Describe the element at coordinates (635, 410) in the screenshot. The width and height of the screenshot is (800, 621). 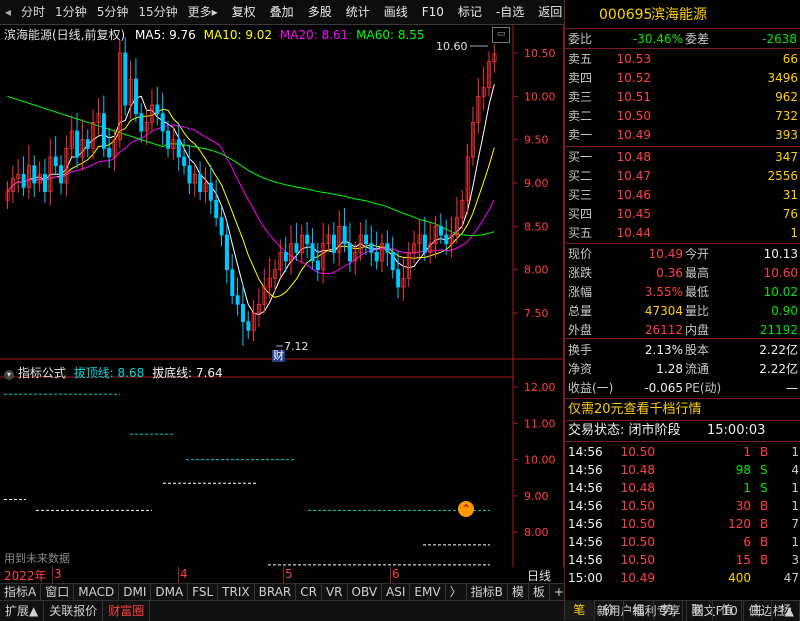
I see `promo-link: 仅需20元查看千档行情` at that location.